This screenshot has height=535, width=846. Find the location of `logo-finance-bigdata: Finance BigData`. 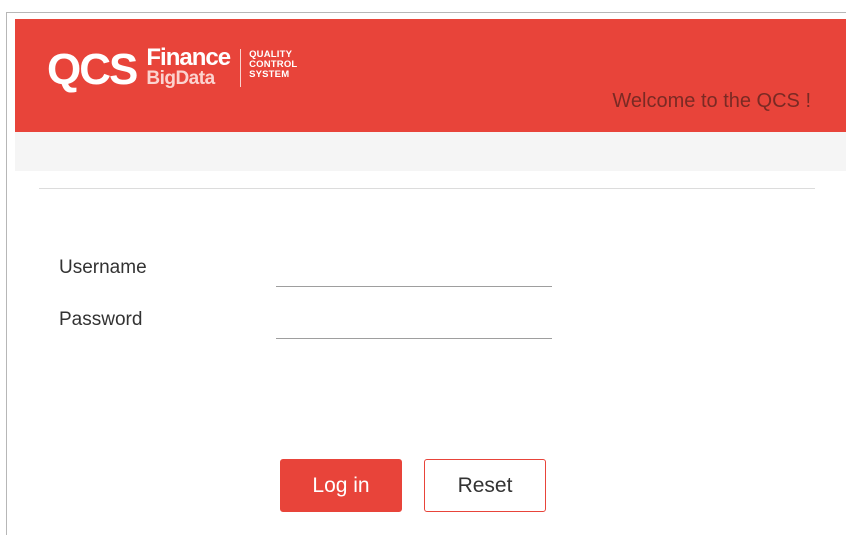

logo-finance-bigdata: Finance BigData is located at coordinates (188, 66).